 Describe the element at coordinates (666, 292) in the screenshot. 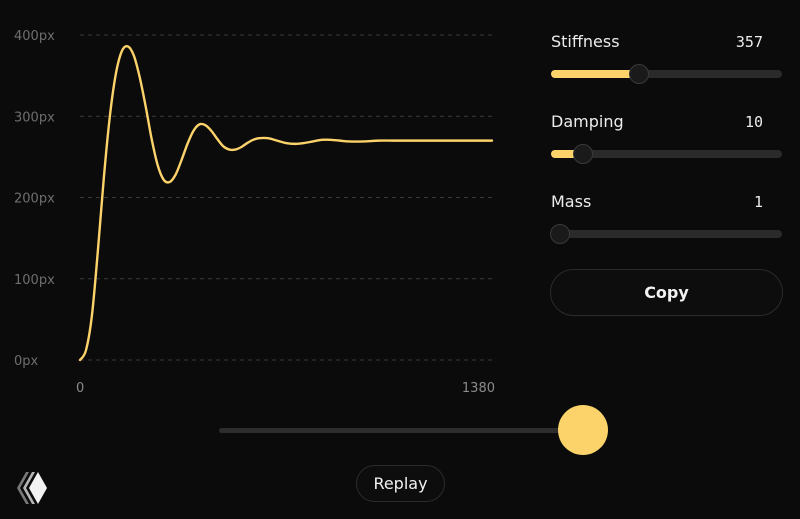

I see `copy-button: Copy` at that location.